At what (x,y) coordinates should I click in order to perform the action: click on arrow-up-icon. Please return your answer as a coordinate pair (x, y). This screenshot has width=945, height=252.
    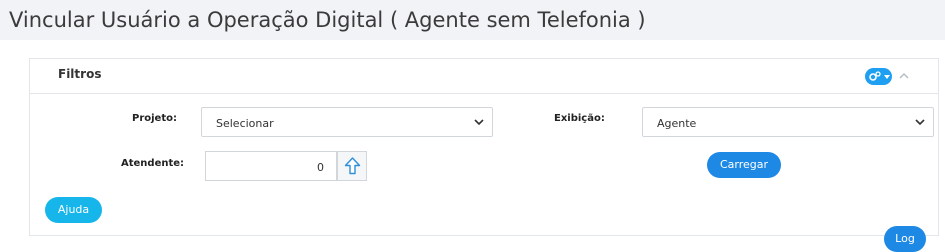
    Looking at the image, I should click on (352, 166).